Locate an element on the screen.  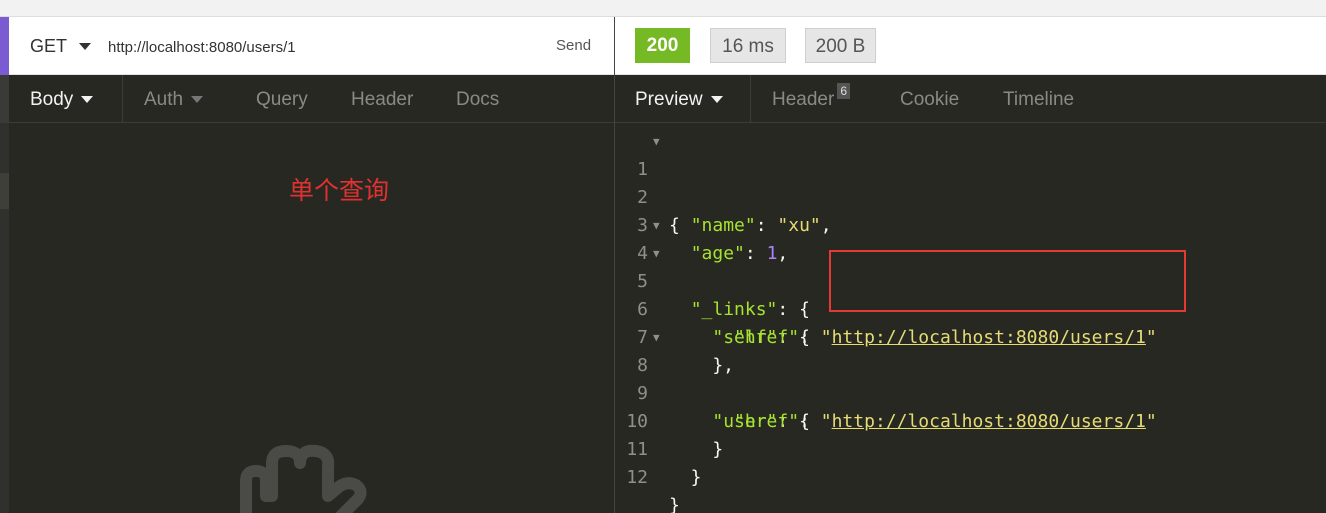
tab-body: Body is located at coordinates (62, 100).